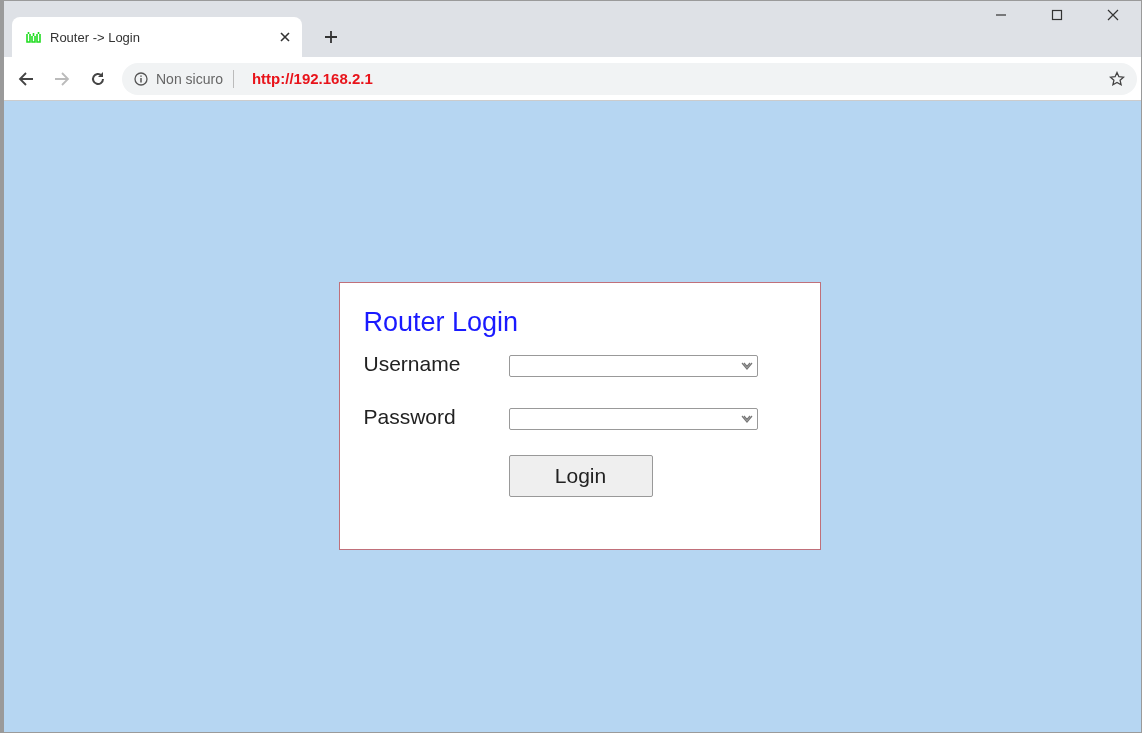  I want to click on security-label: Non sicuro, so click(189, 78).